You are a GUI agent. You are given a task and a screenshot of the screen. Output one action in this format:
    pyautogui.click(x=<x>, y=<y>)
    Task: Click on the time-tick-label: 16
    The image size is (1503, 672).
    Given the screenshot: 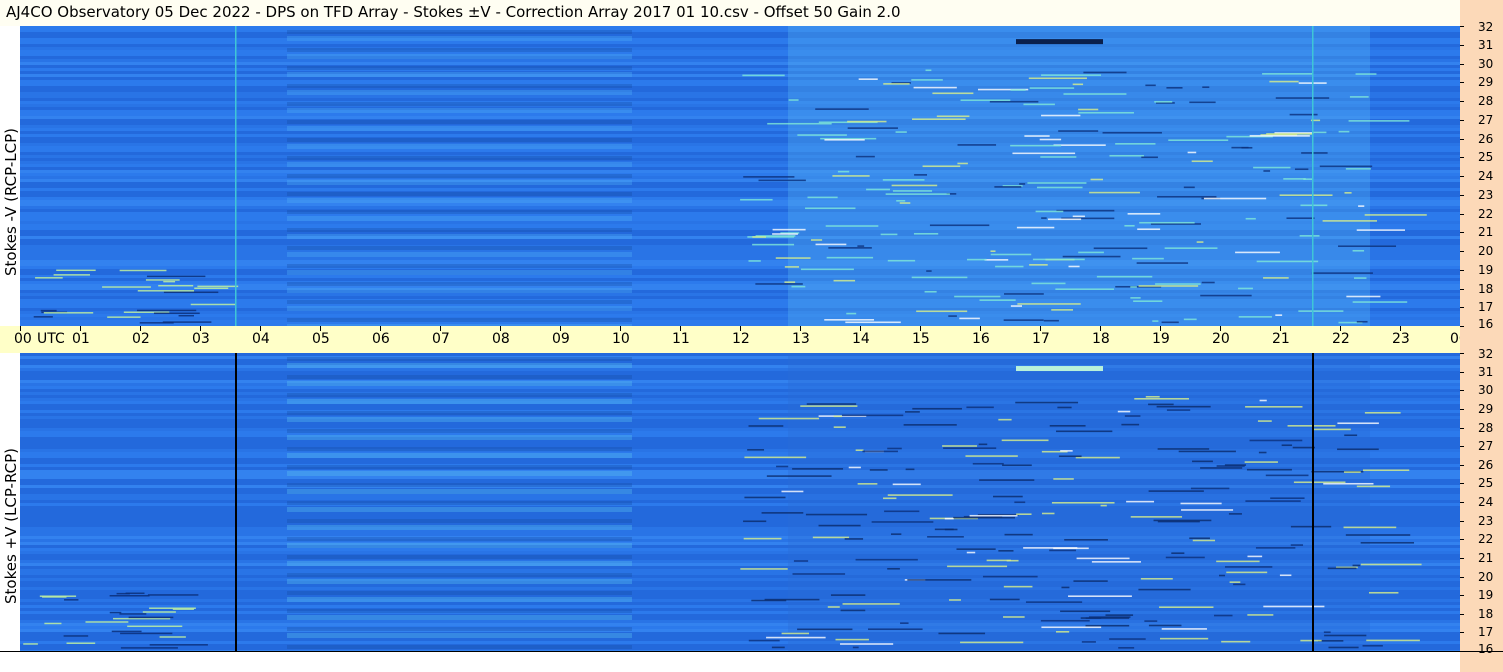 What is the action you would take?
    pyautogui.click(x=981, y=339)
    